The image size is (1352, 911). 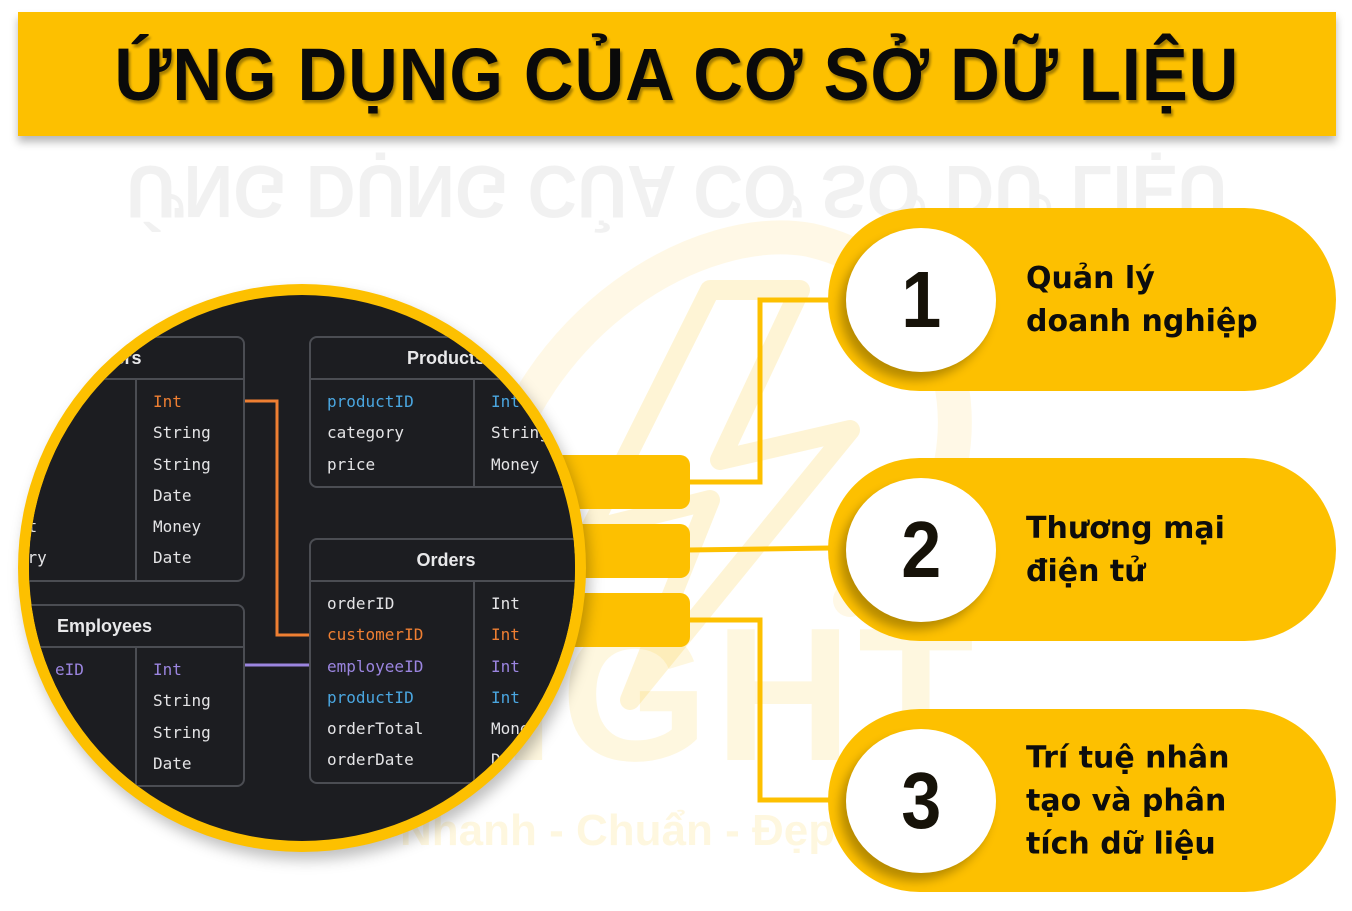 What do you see at coordinates (137, 696) in the screenshot?
I see `table-employees: Employees eID Int String String Date` at bounding box center [137, 696].